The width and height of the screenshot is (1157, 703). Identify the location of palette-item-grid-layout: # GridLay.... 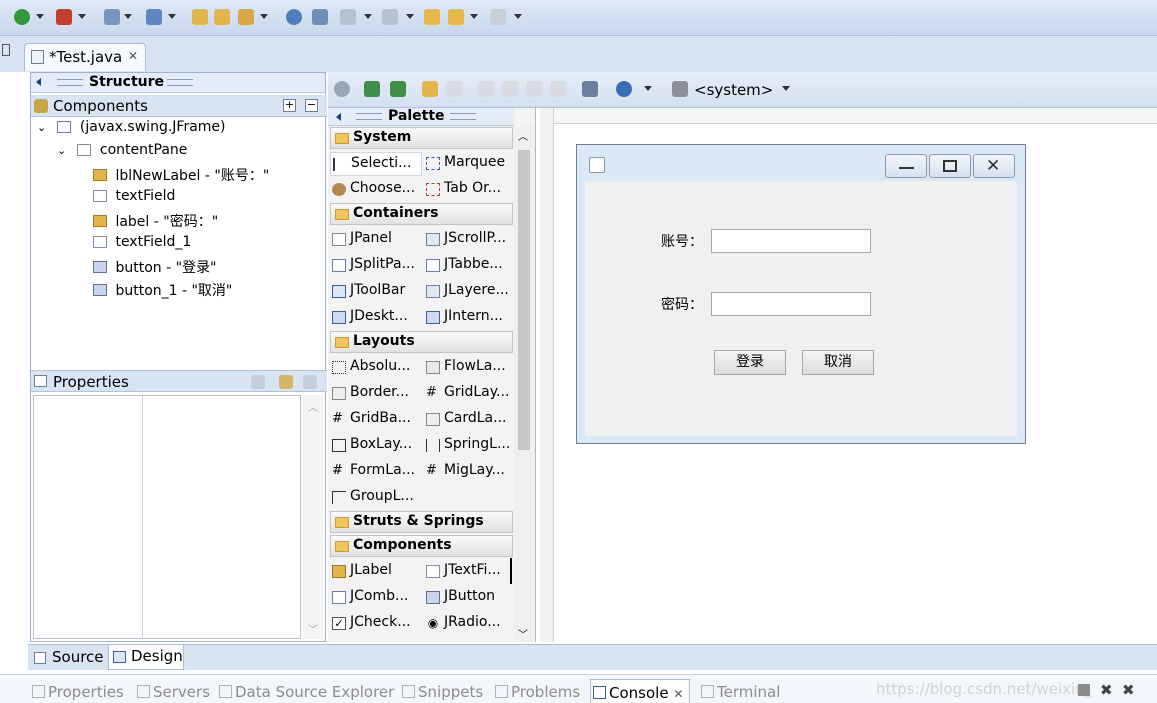
(470, 394).